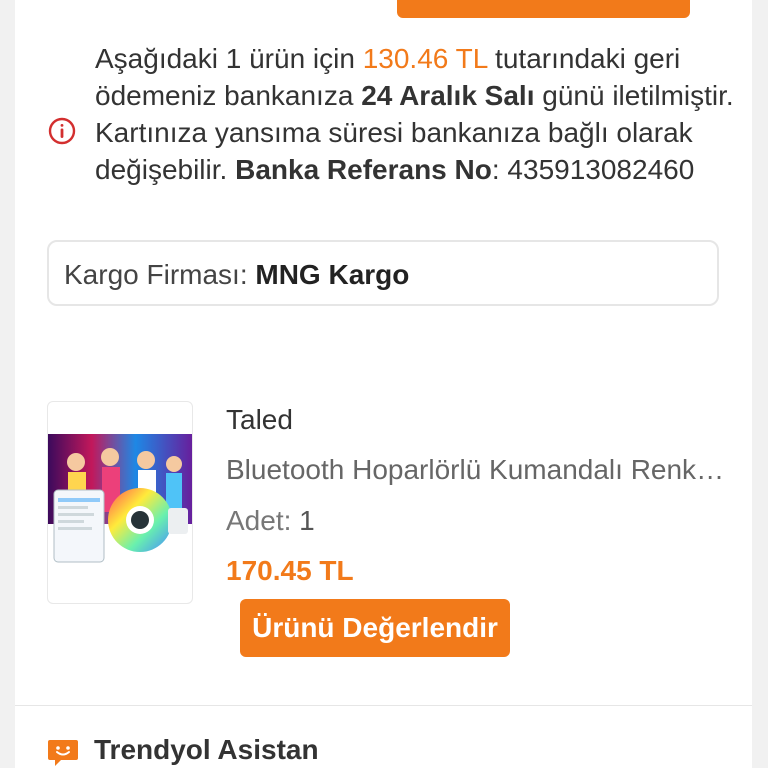 Image resolution: width=768 pixels, height=768 pixels. What do you see at coordinates (62, 131) in the screenshot?
I see `info-icon` at bounding box center [62, 131].